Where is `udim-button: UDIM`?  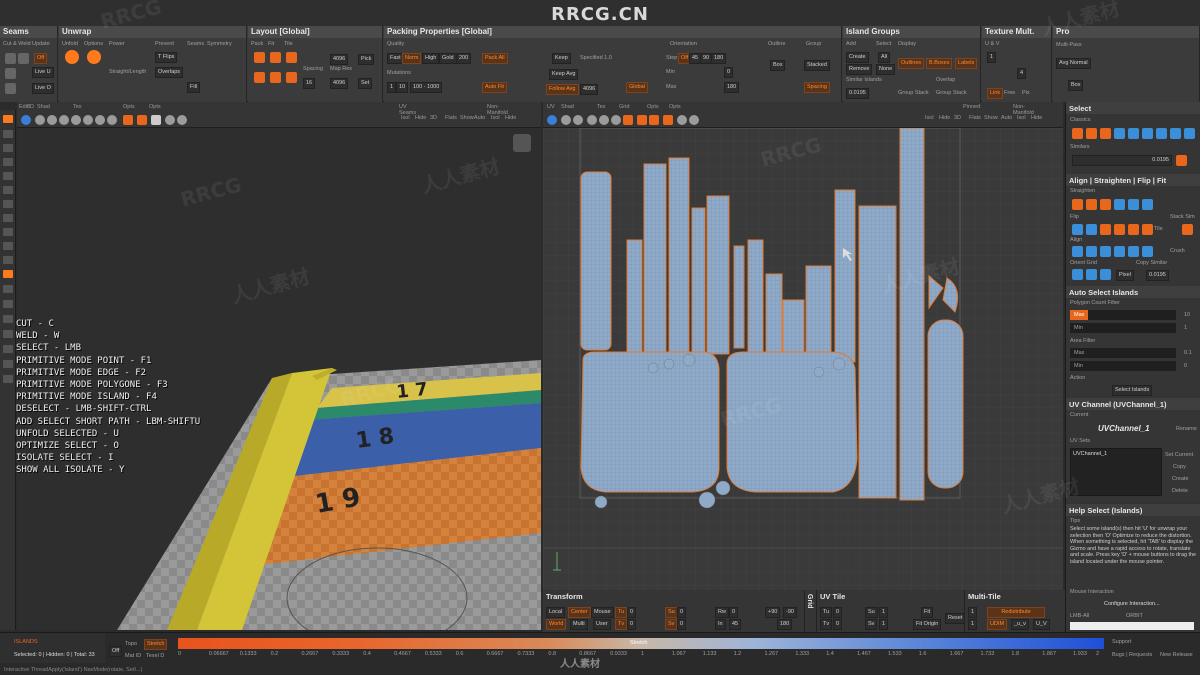 udim-button: UDIM is located at coordinates (997, 624).